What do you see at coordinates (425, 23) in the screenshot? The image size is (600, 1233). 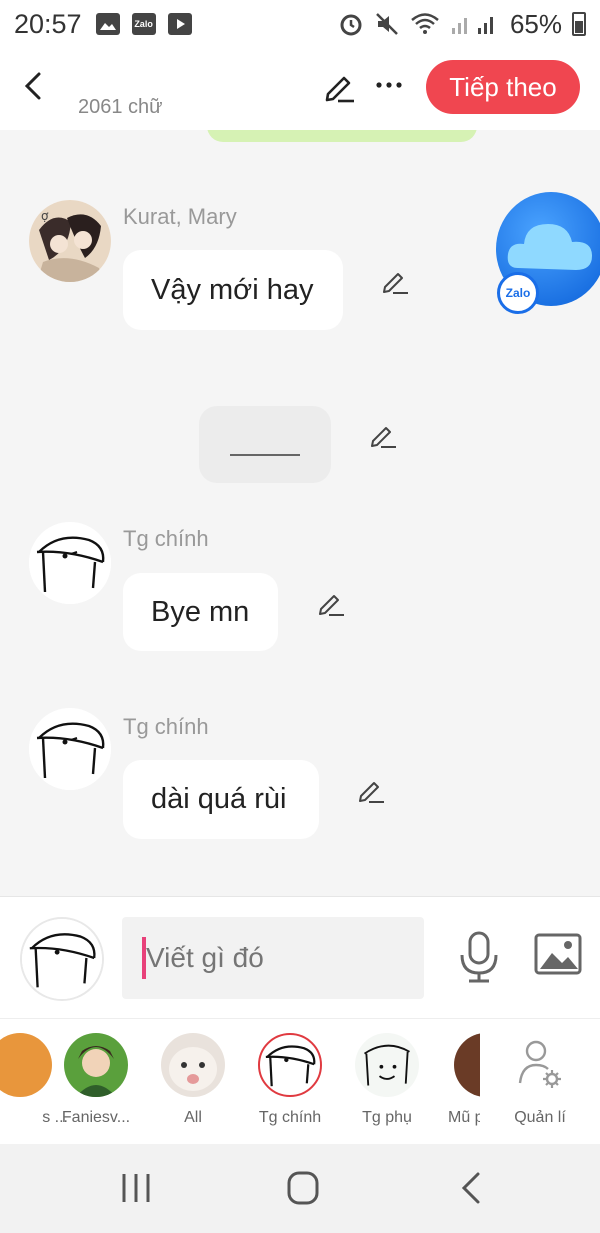 I see `wifi-icon` at bounding box center [425, 23].